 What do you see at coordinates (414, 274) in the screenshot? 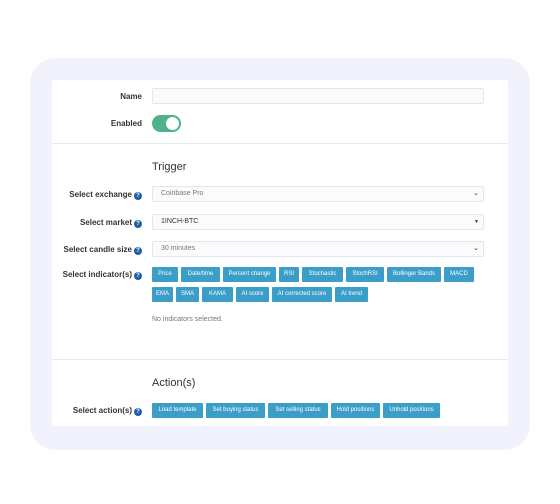
I see `indicator-button-bollinger-bands: Bollinger Bands` at bounding box center [414, 274].